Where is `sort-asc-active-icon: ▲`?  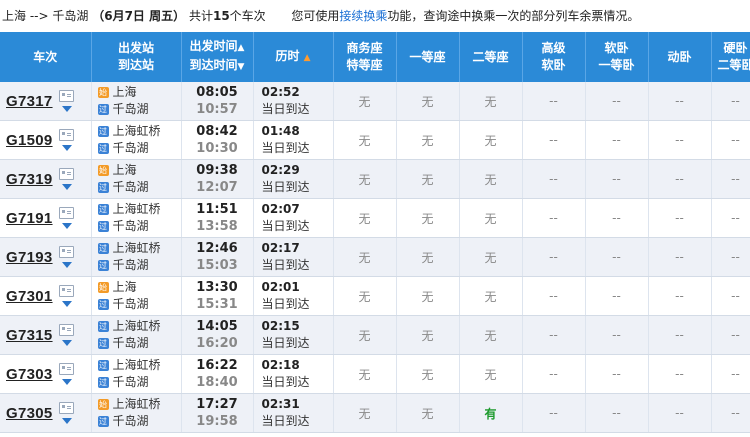
sort-asc-active-icon: ▲ is located at coordinates (307, 58).